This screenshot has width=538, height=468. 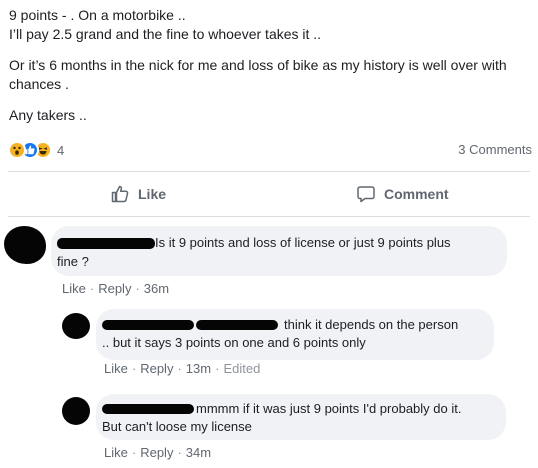 What do you see at coordinates (120, 194) in the screenshot?
I see `thumbs-up-icon` at bounding box center [120, 194].